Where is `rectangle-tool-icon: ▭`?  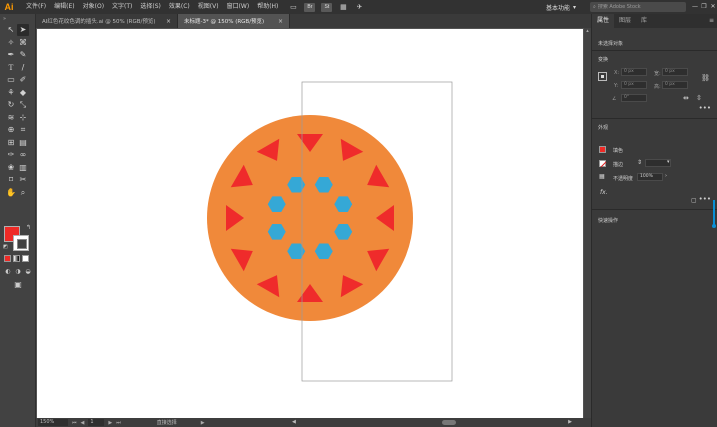
rectangle-tool-icon: ▭ is located at coordinates (11, 80).